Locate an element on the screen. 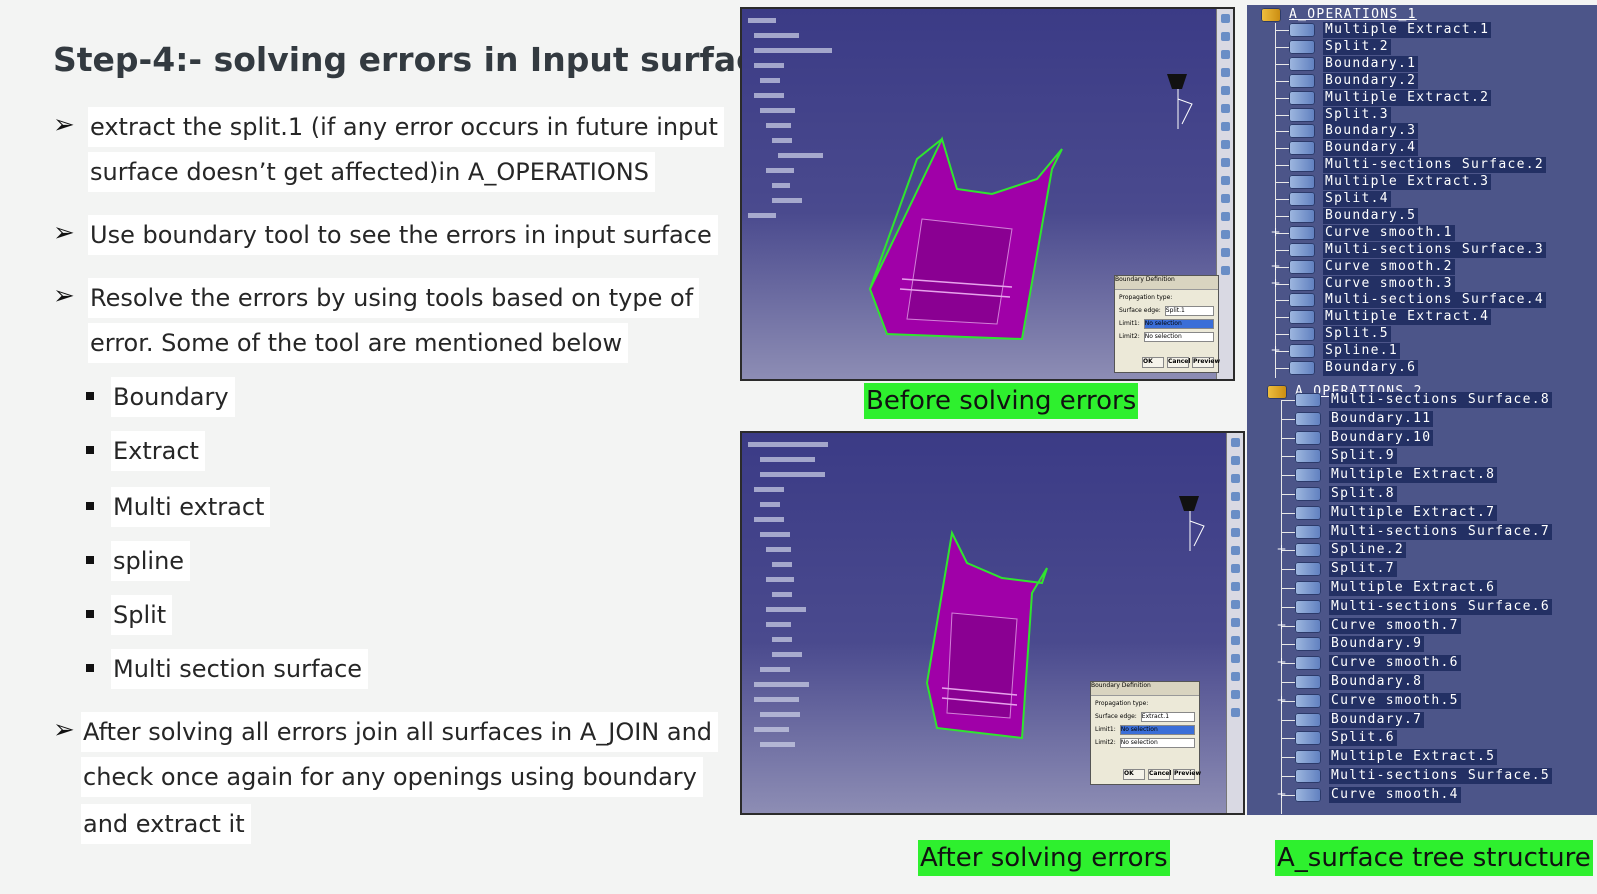 Image resolution: width=1597 pixels, height=894 pixels. tree-root-node: A_OPERATIONS_1 is located at coordinates (1339, 15).